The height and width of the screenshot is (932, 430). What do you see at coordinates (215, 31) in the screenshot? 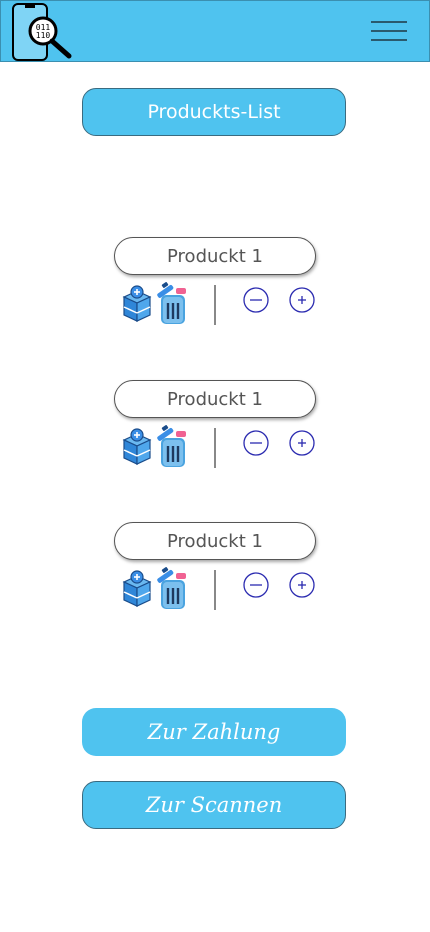
I see `app-header: 011 110` at bounding box center [215, 31].